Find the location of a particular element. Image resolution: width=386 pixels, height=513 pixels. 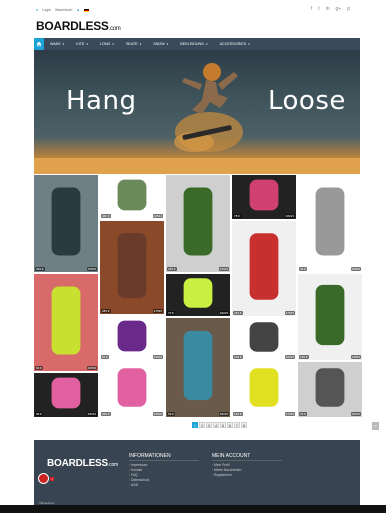

nav-item-snow: SNOW ▾ is located at coordinates (160, 44).